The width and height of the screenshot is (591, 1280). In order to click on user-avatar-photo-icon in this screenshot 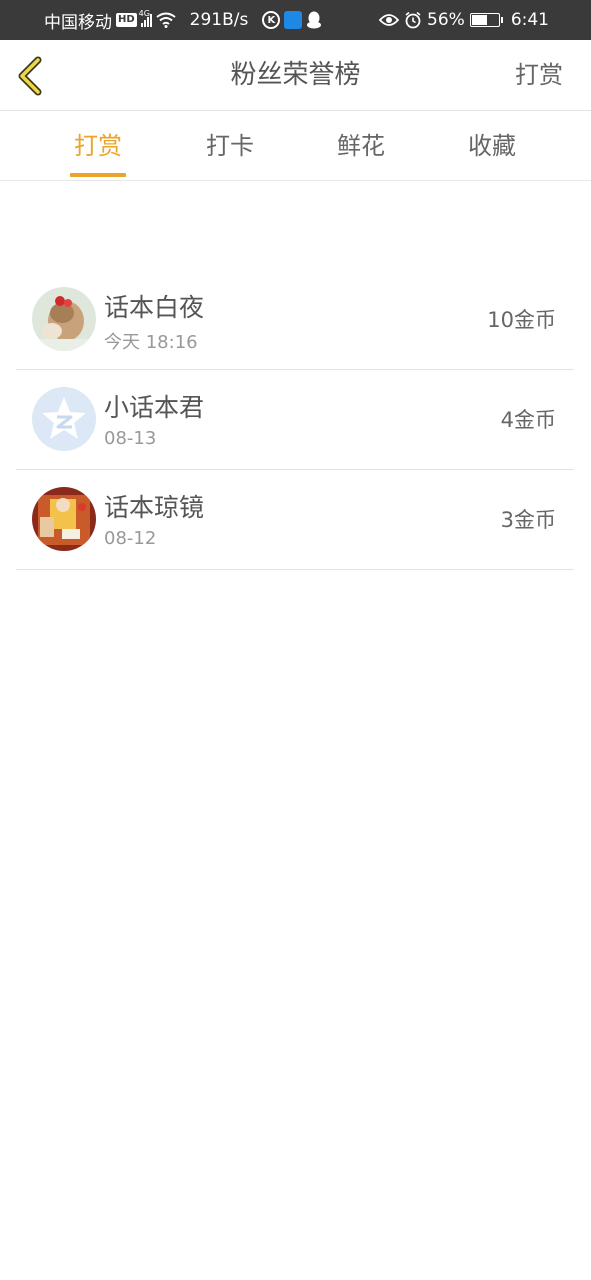, I will do `click(64, 319)`.